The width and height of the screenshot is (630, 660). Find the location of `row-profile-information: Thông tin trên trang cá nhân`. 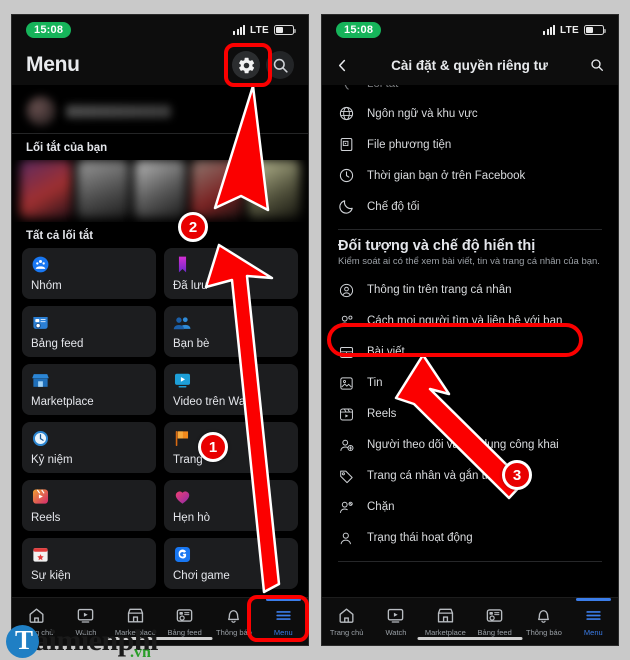

row-profile-information: Thông tin trên trang cá nhân is located at coordinates (470, 290).